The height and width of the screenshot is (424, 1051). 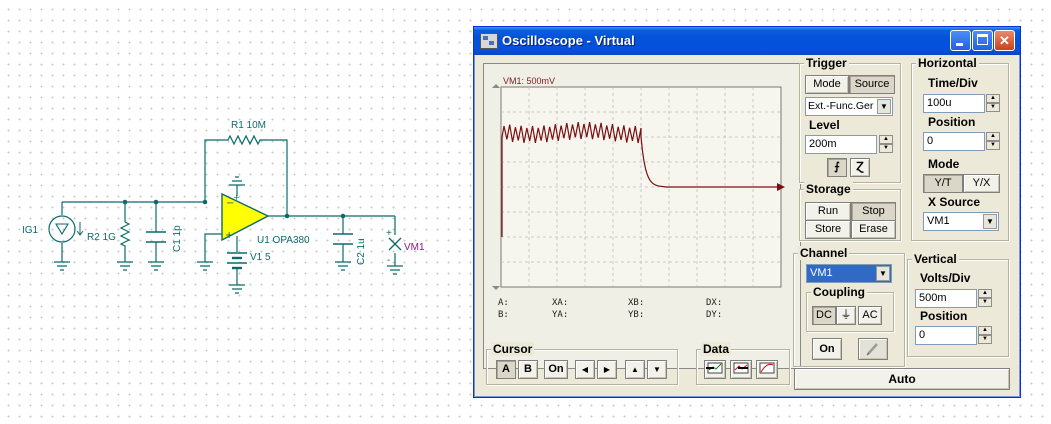 What do you see at coordinates (954, 103) in the screenshot?
I see `timediv-input: 100u` at bounding box center [954, 103].